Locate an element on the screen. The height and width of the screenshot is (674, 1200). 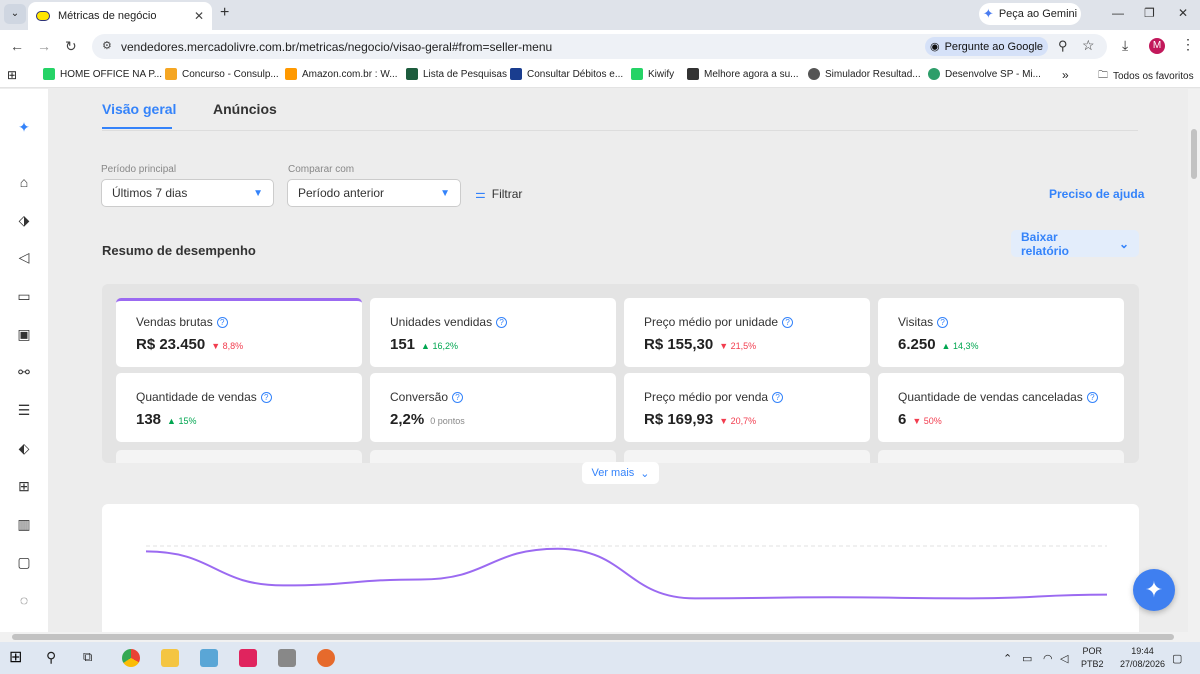
tag-icon: ⬗ is located at coordinates (24, 220).